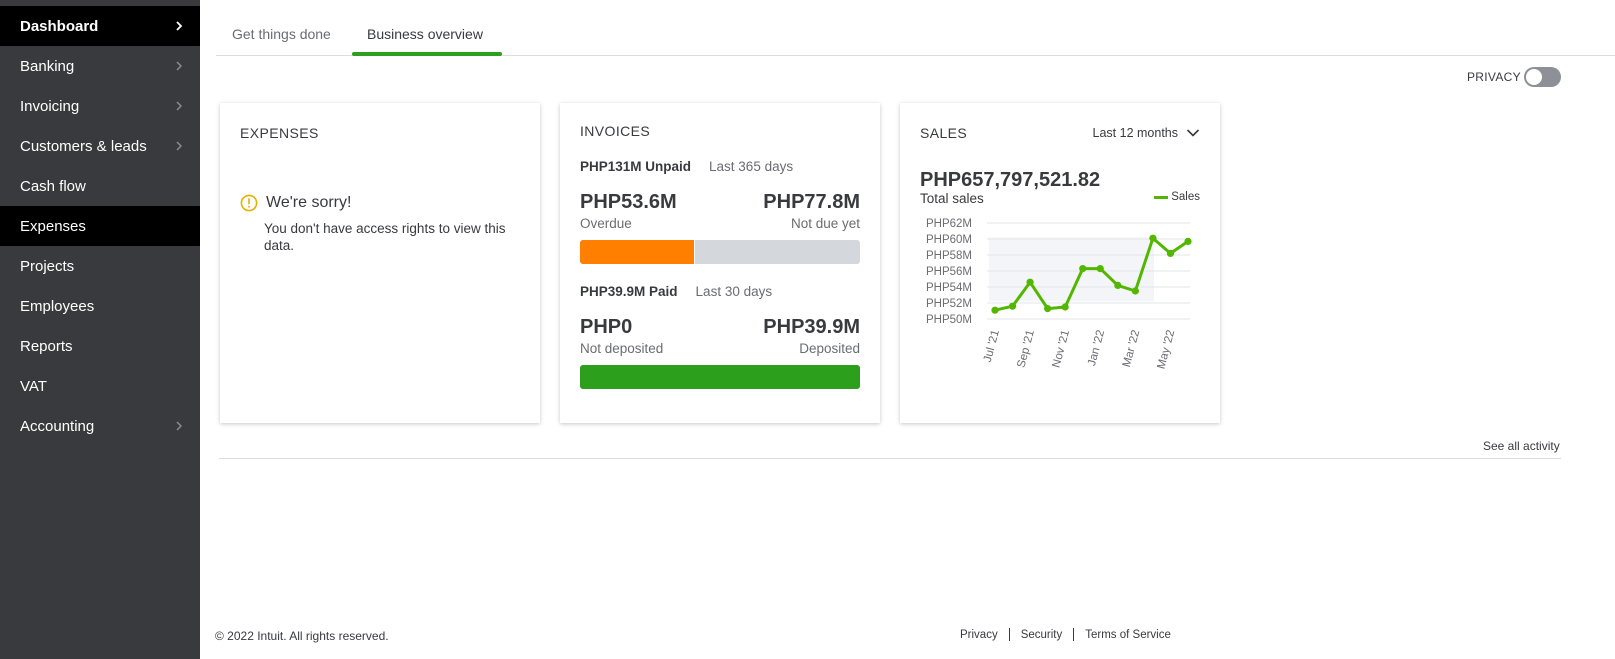 The image size is (1615, 659). What do you see at coordinates (309, 202) in the screenshot?
I see `no-access-title: We're sorry!` at bounding box center [309, 202].